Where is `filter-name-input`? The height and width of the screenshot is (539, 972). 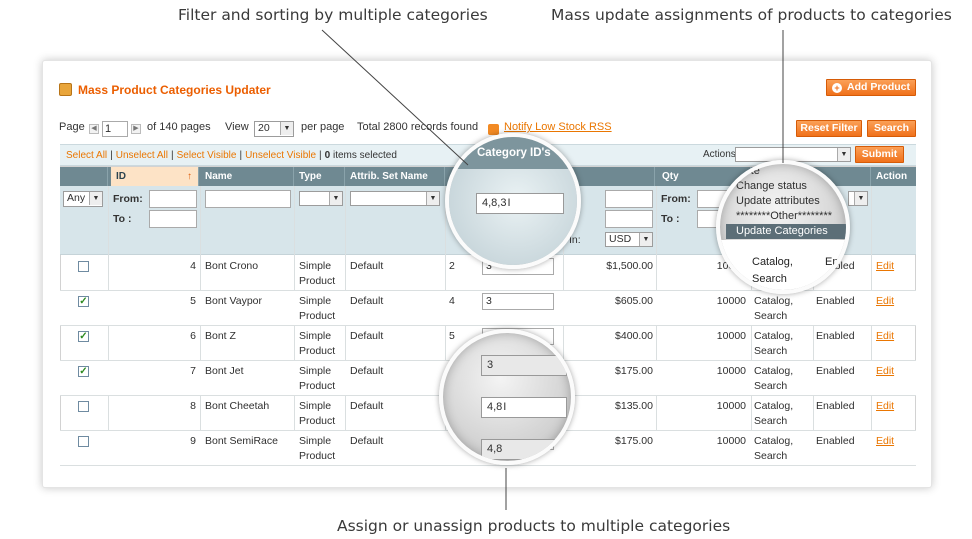 filter-name-input is located at coordinates (248, 199).